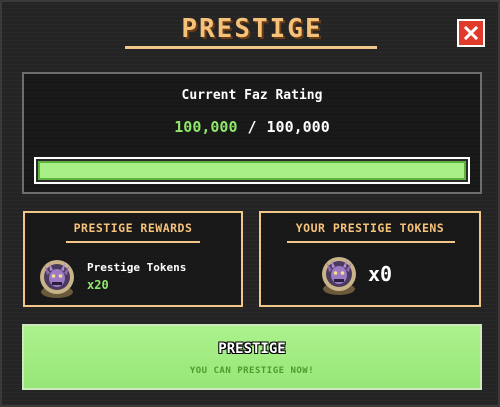 The height and width of the screenshot is (407, 500). Describe the element at coordinates (252, 95) in the screenshot. I see `faz-rating-label: Current Faz Rating` at that location.